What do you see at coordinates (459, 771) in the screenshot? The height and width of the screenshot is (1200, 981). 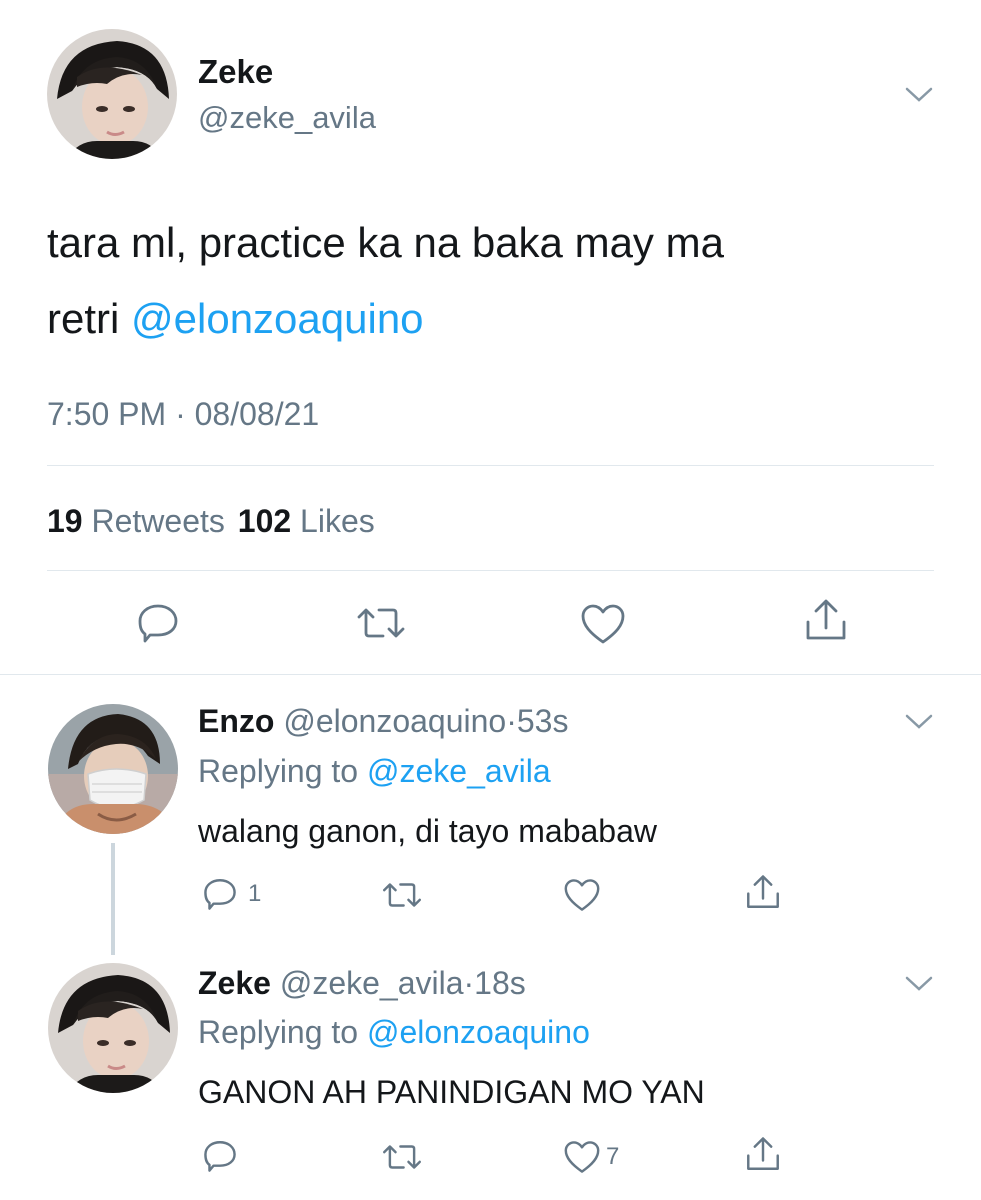 I see `replying-to-link: @zeke_avila` at bounding box center [459, 771].